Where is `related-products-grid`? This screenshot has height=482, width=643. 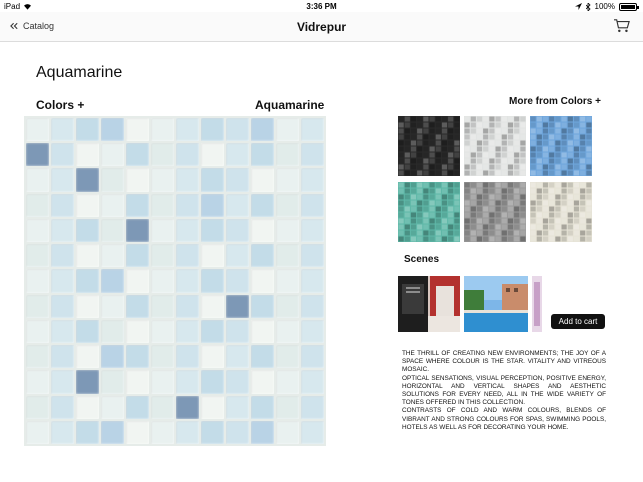
related-products-grid is located at coordinates (495, 179).